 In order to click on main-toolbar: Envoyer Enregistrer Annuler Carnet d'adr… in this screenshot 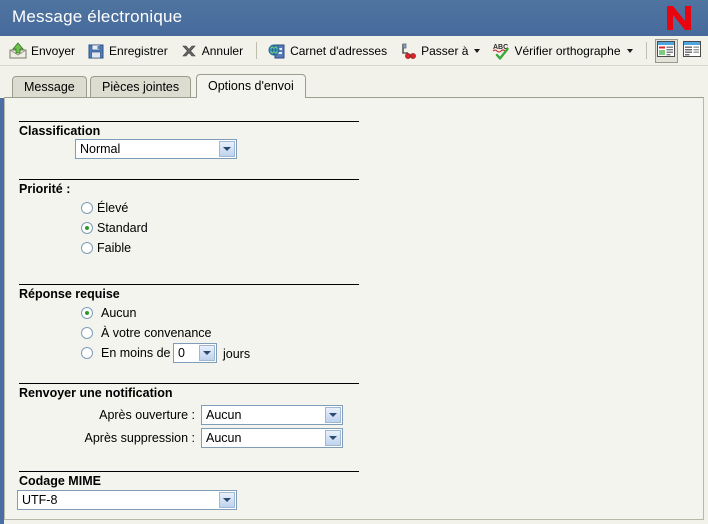, I will do `click(354, 51)`.